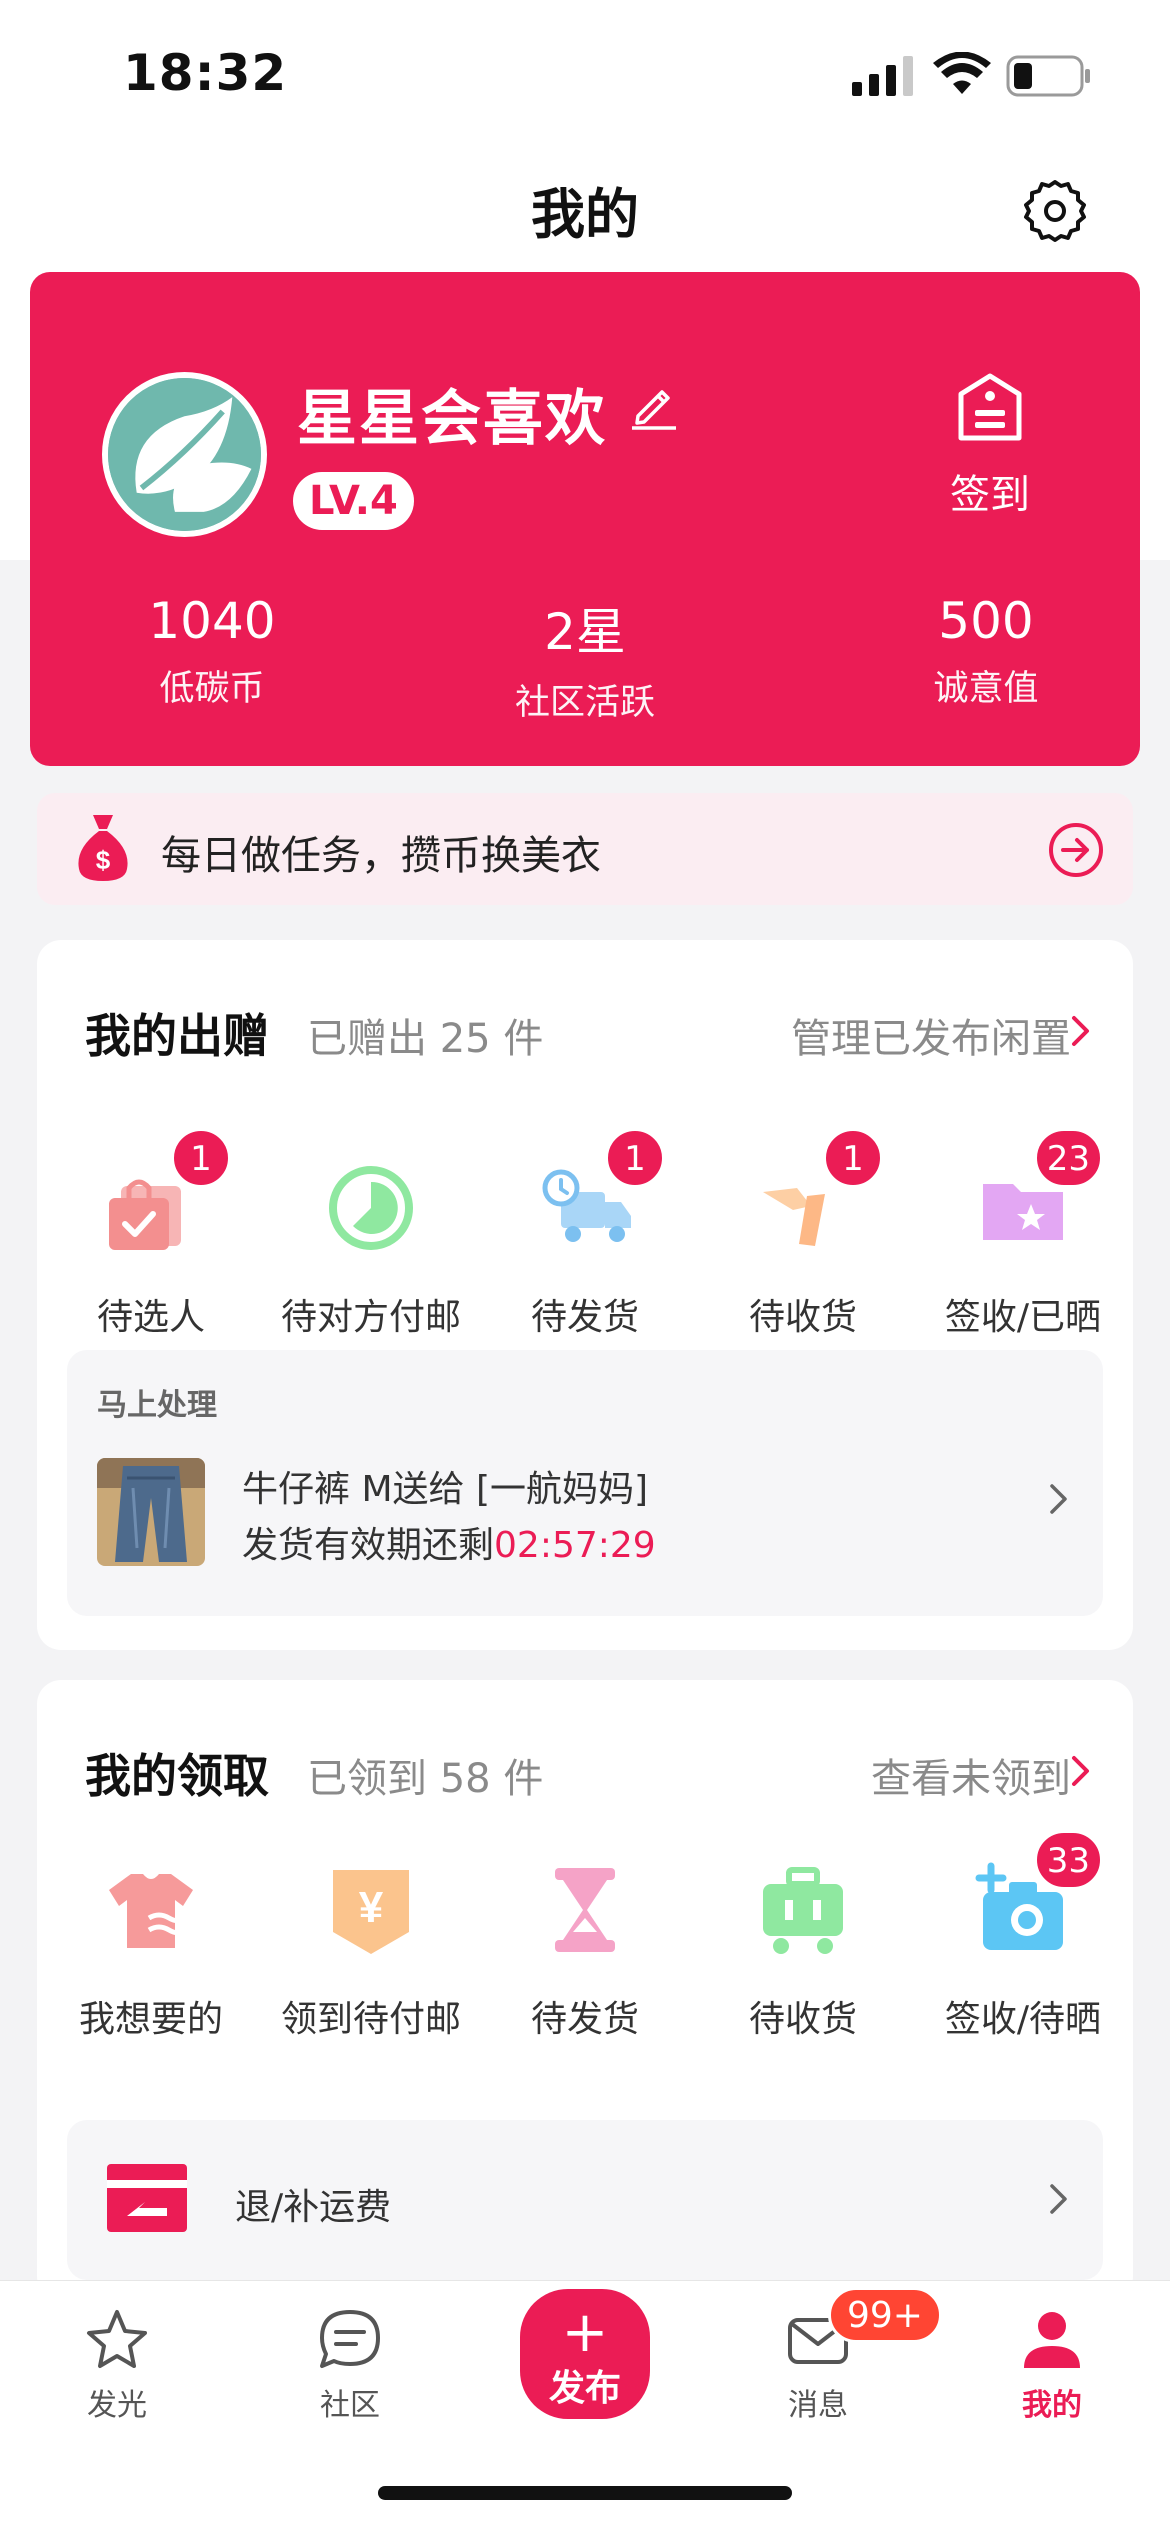  What do you see at coordinates (575, 1545) in the screenshot?
I see `countdown-timer: 02:57:29` at bounding box center [575, 1545].